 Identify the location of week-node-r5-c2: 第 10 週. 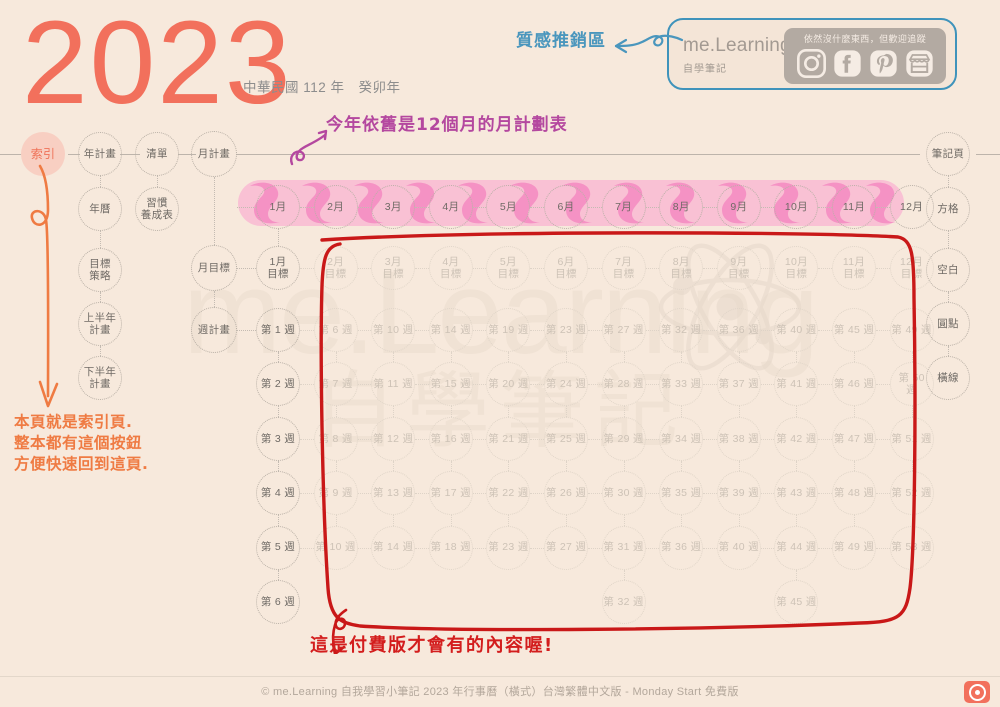
(335, 547).